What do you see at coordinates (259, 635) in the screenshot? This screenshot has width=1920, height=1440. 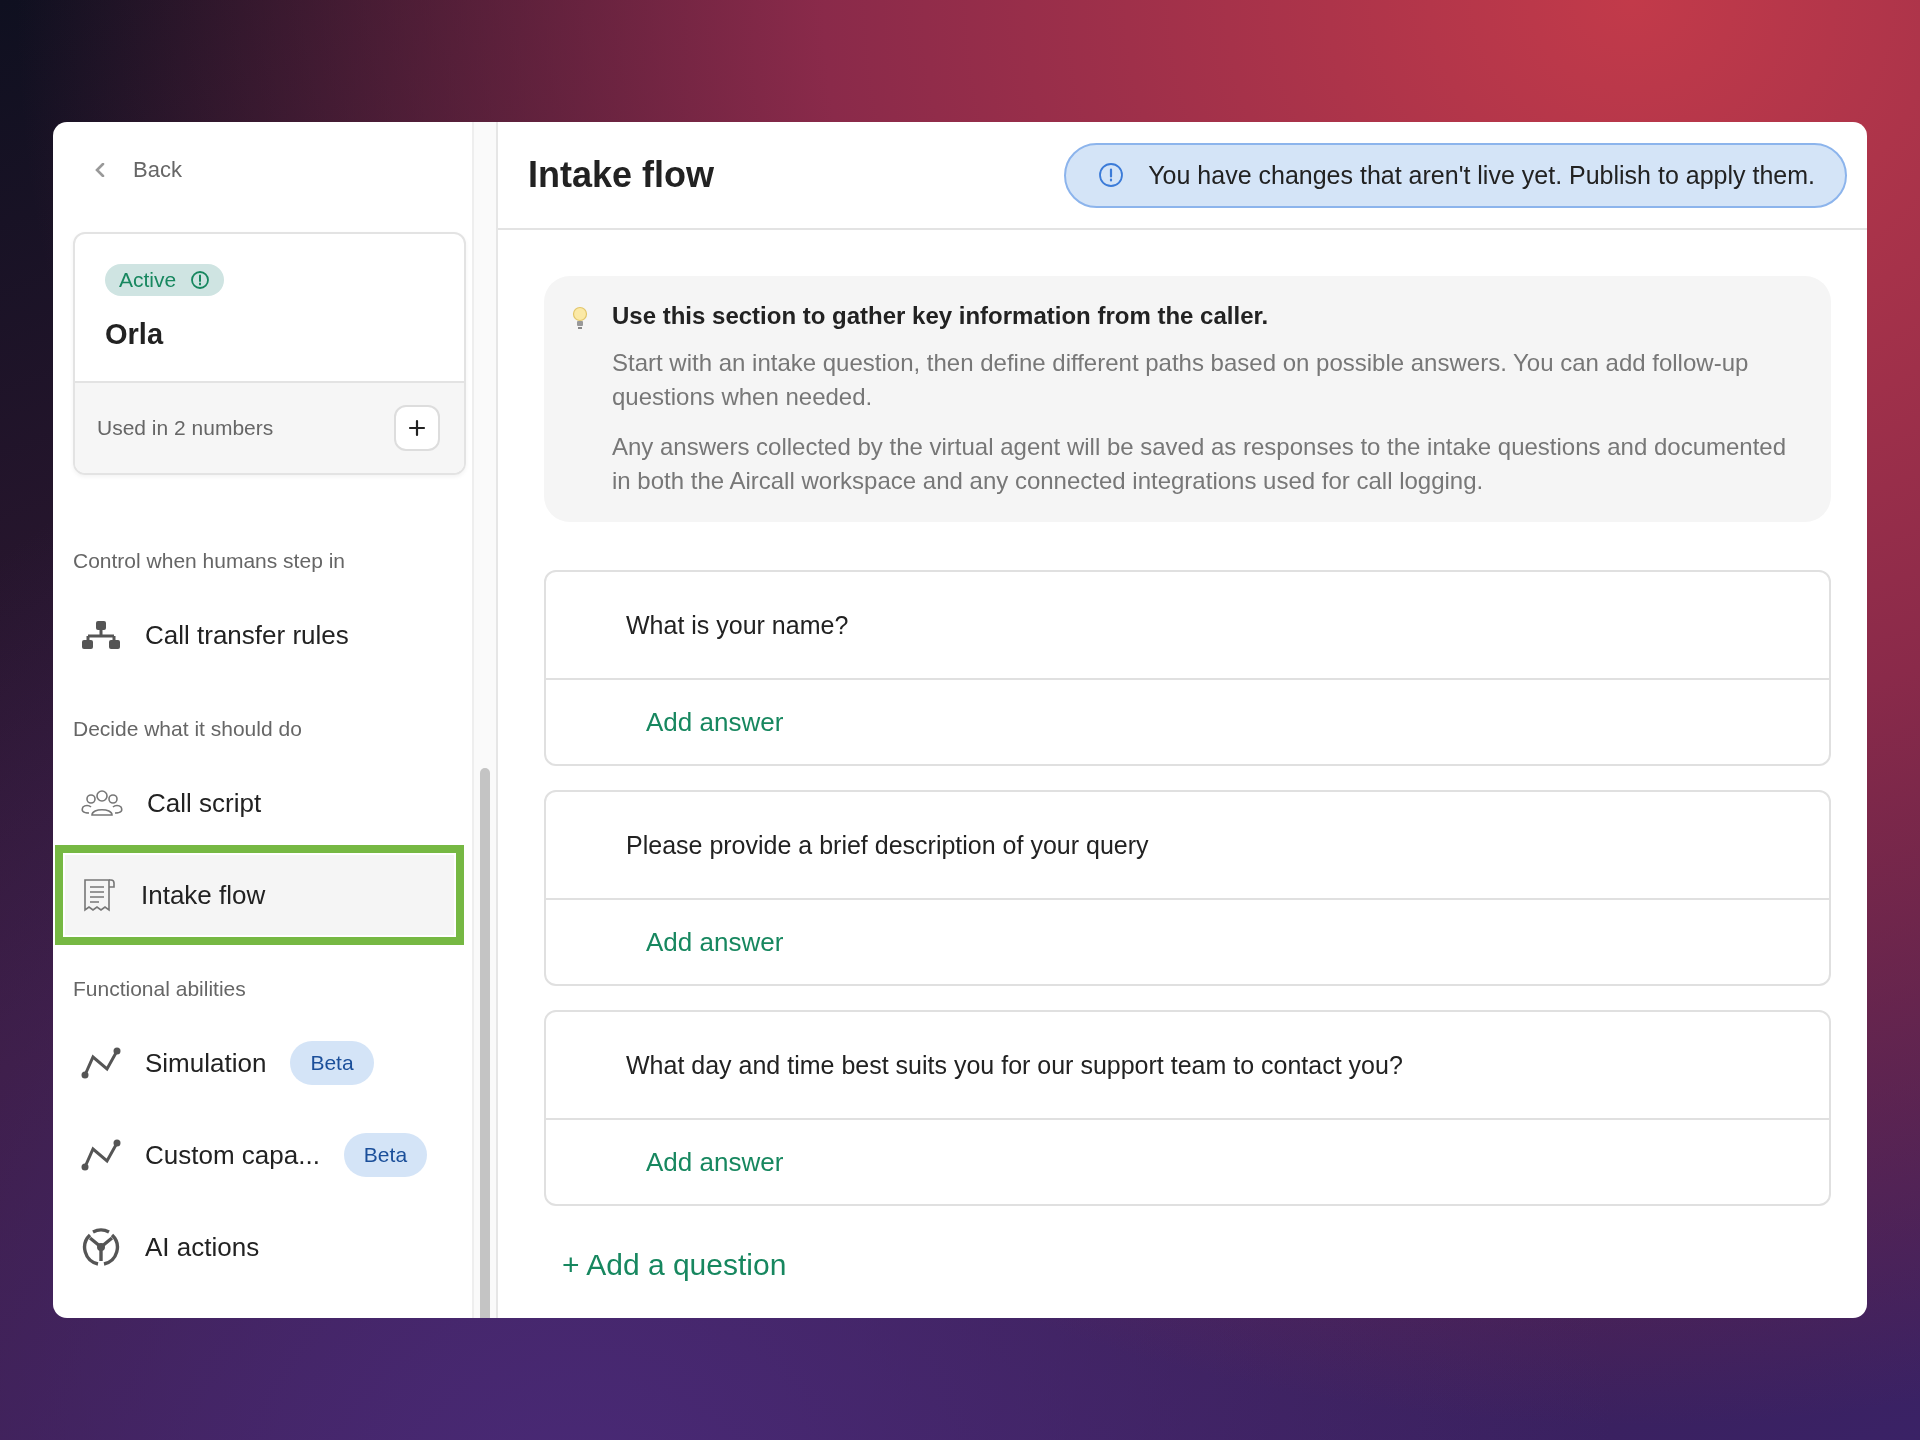 I see `sidebar-item: Call transfer rules` at bounding box center [259, 635].